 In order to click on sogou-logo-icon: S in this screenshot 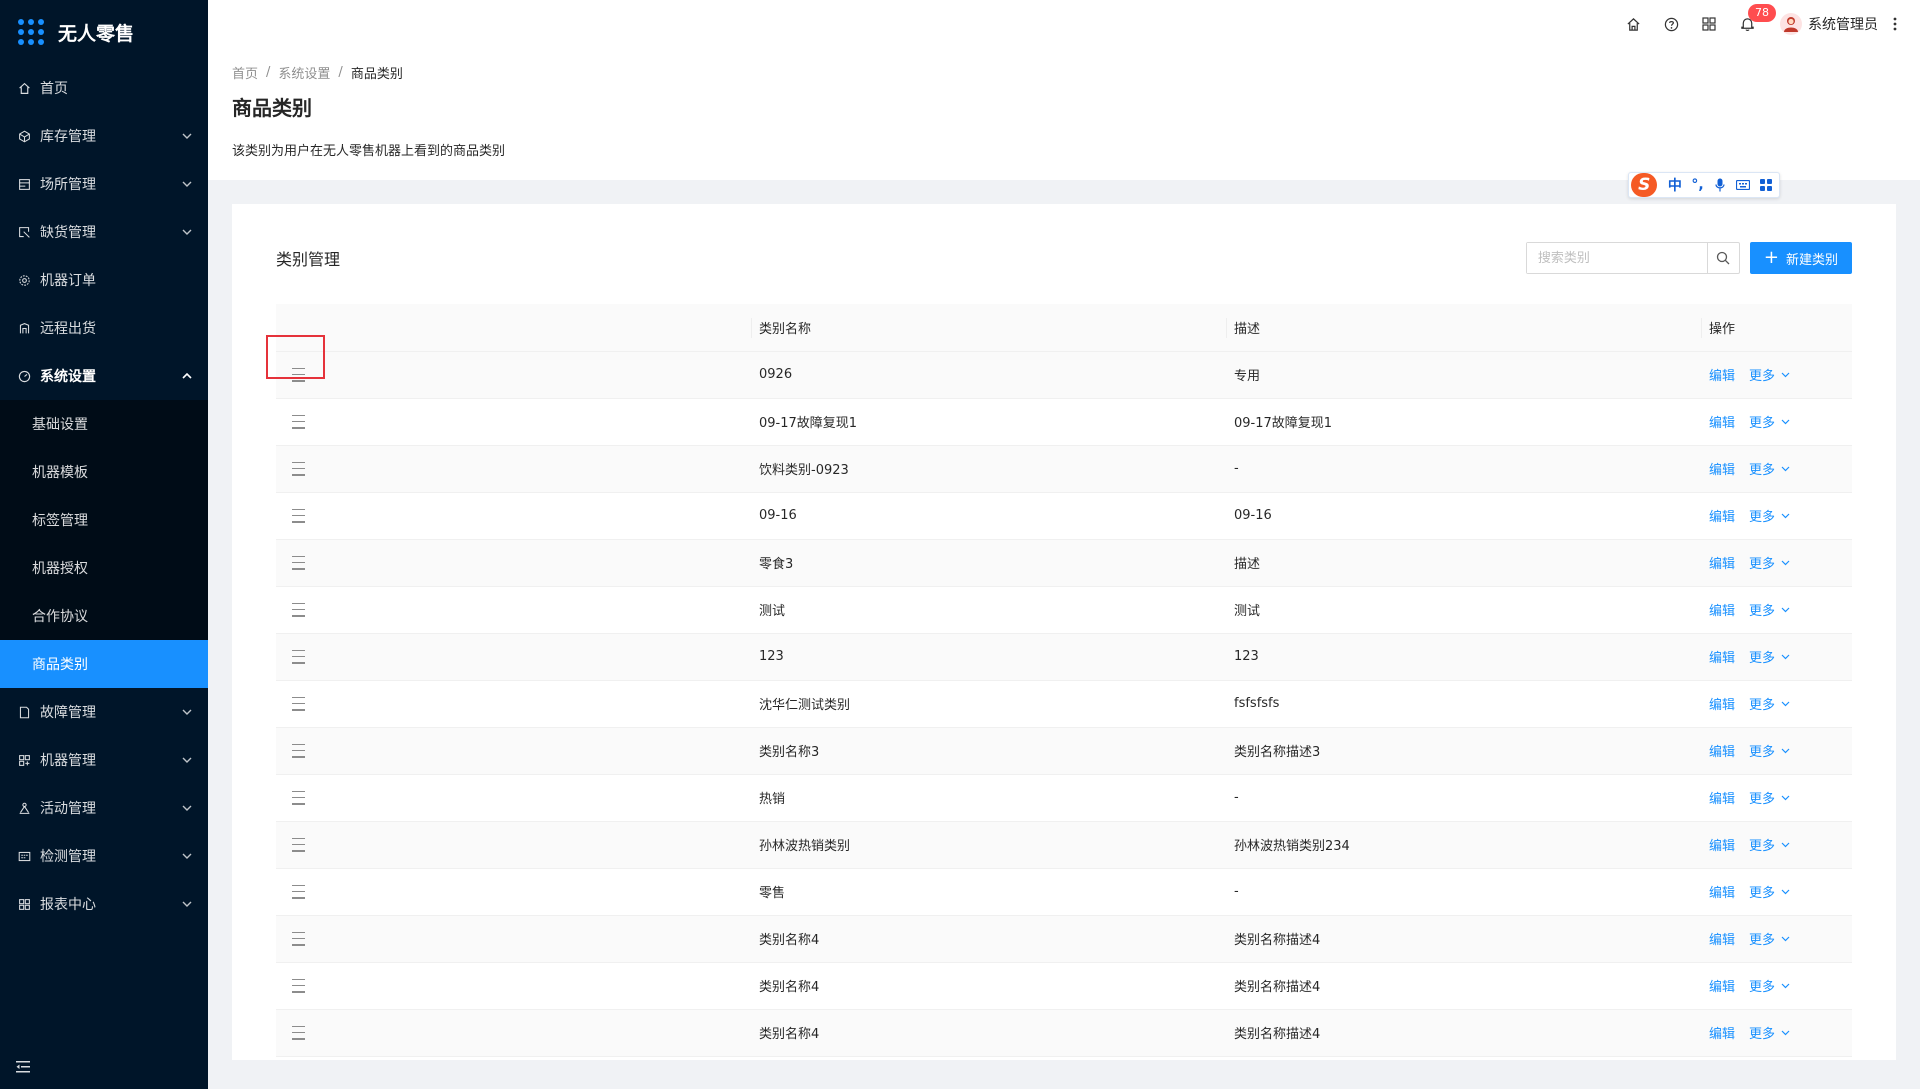, I will do `click(1644, 185)`.